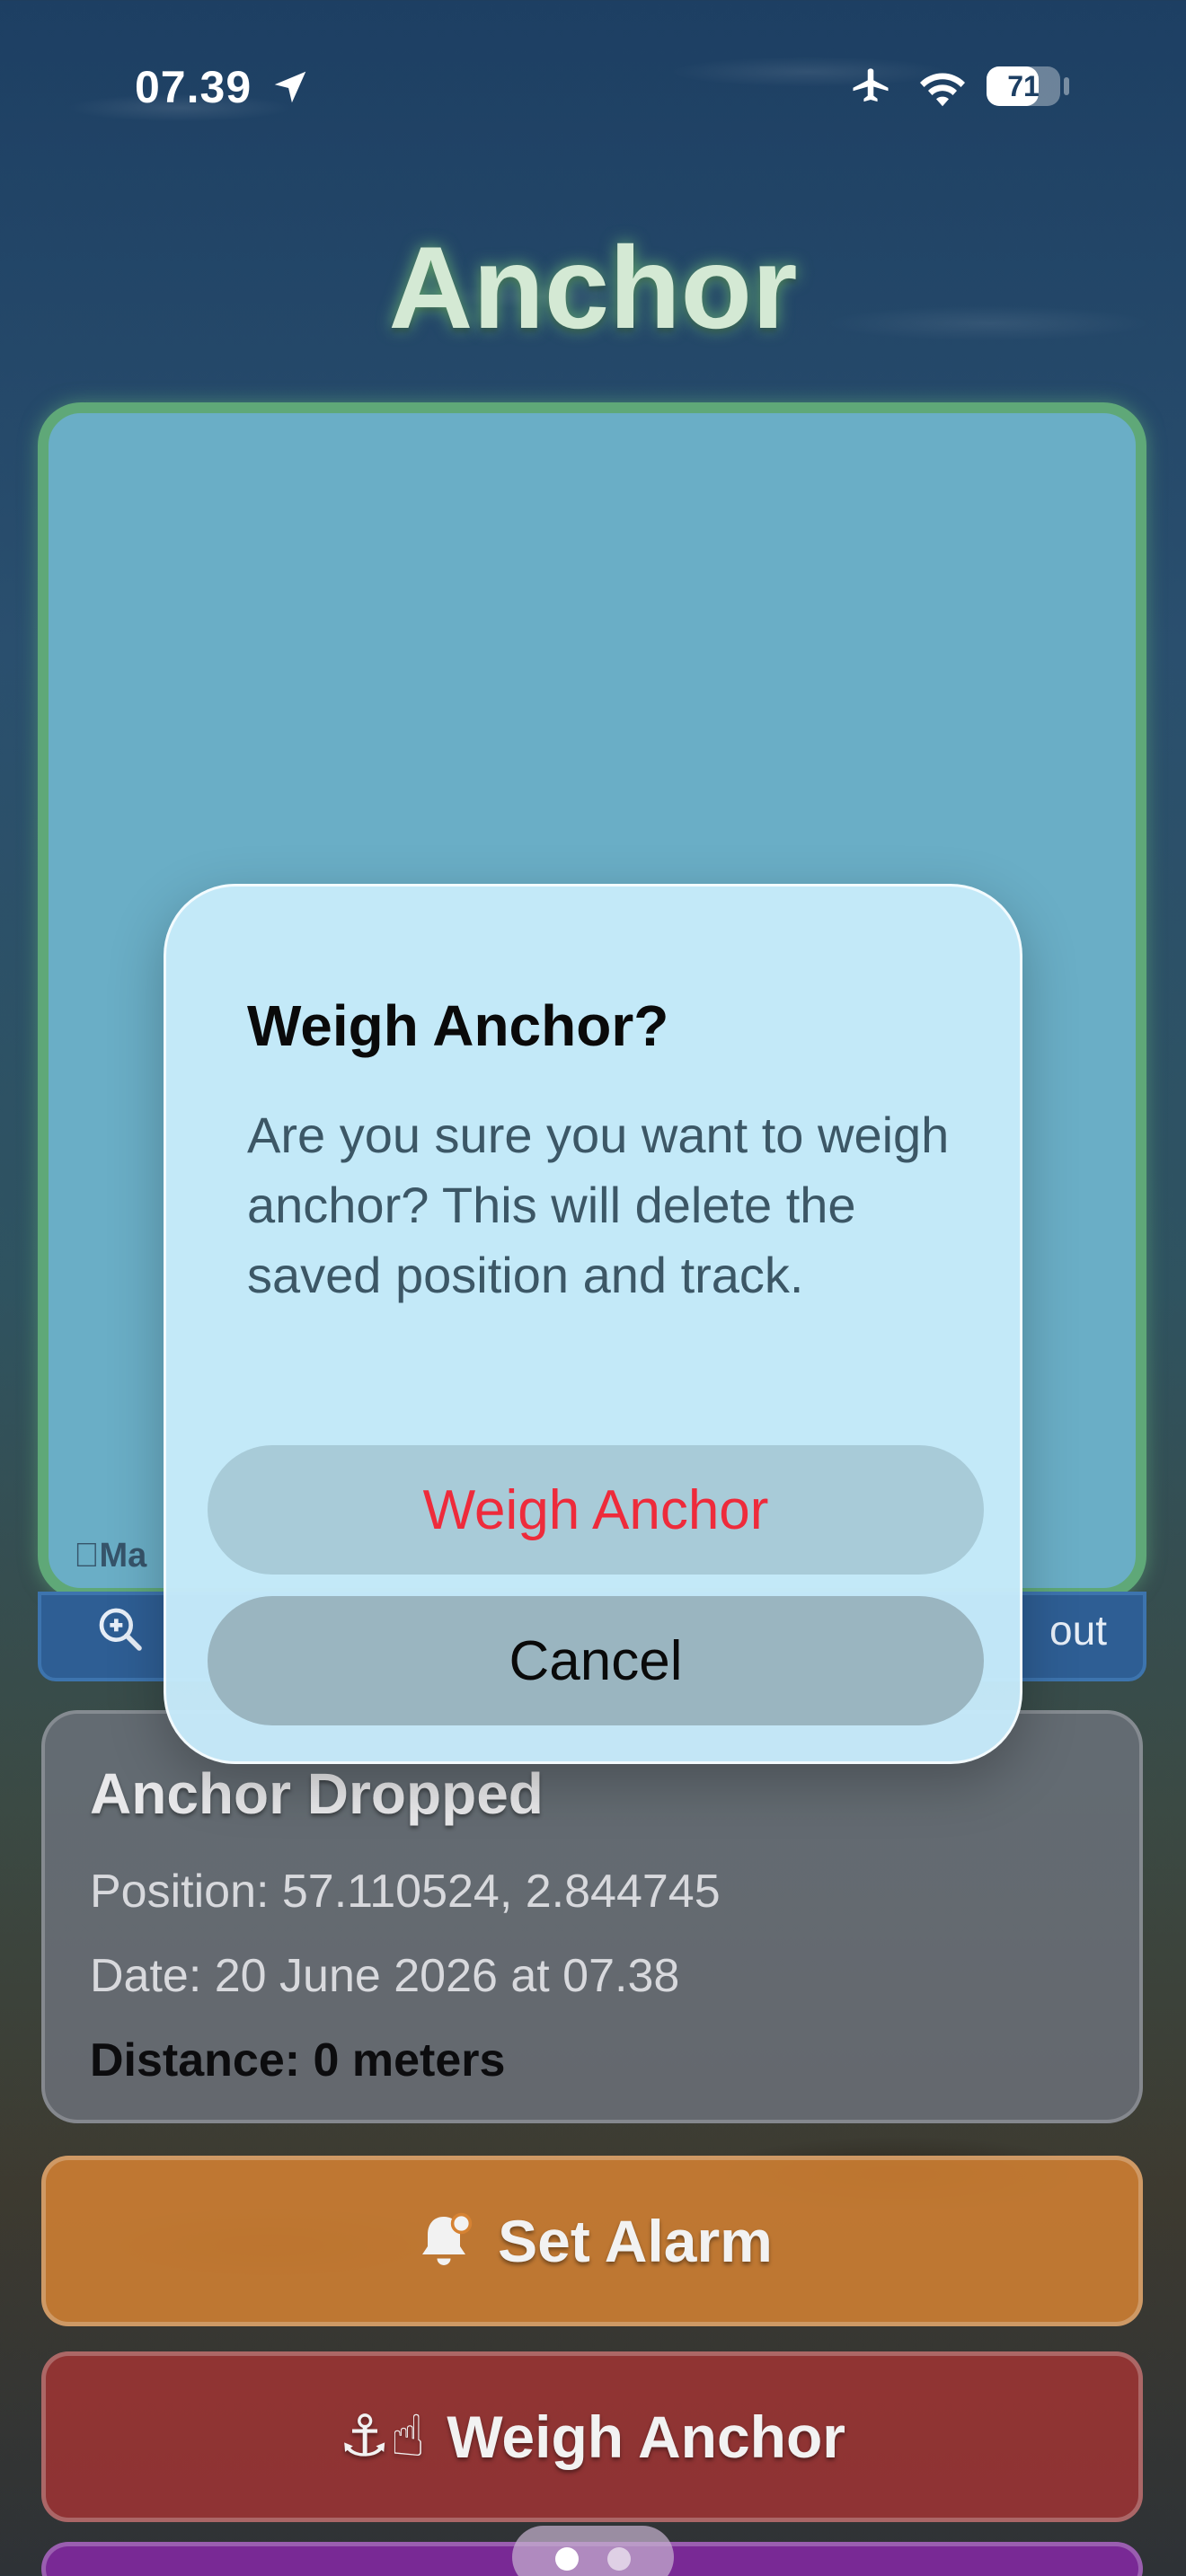 Image resolution: width=1186 pixels, height=2576 pixels. What do you see at coordinates (1078, 1630) in the screenshot?
I see `zoom-out-button: out` at bounding box center [1078, 1630].